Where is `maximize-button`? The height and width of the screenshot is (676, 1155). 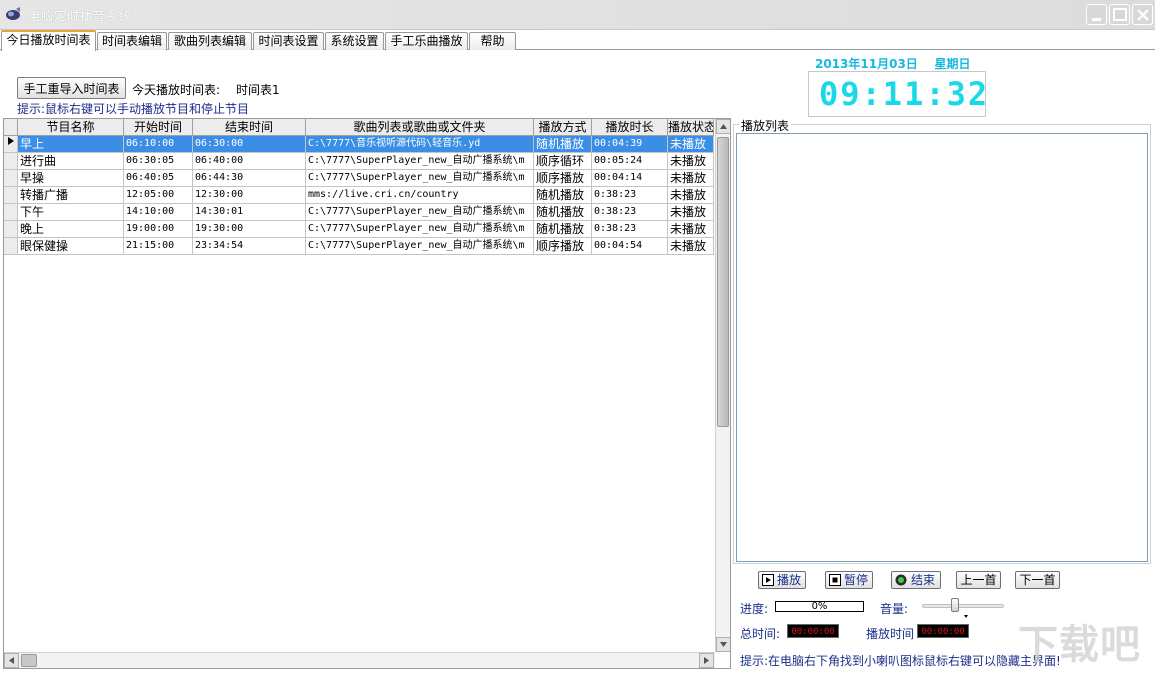 maximize-button is located at coordinates (1119, 14).